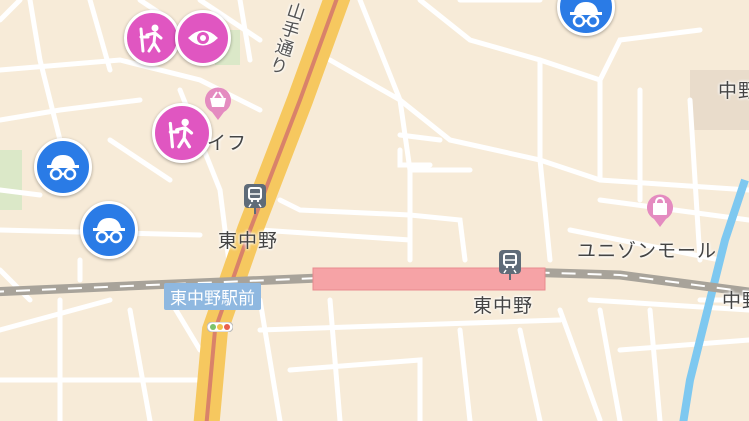 Image resolution: width=749 pixels, height=421 pixels. Describe the element at coordinates (503, 304) in the screenshot. I see `station-label-east: 東中野` at that location.